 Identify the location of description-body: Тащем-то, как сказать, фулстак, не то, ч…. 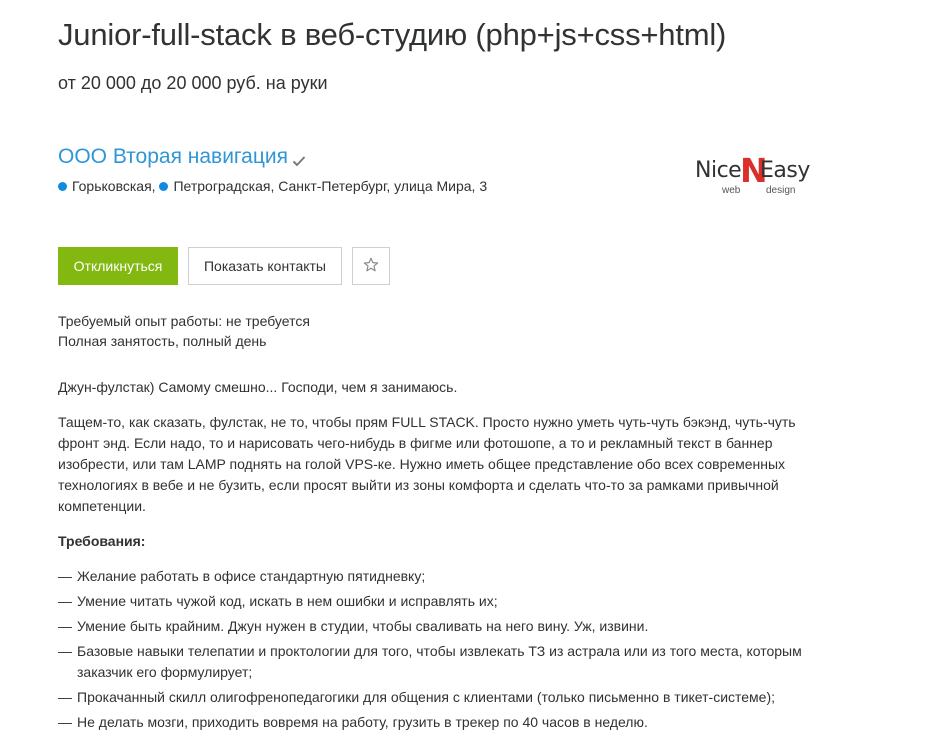
(427, 464).